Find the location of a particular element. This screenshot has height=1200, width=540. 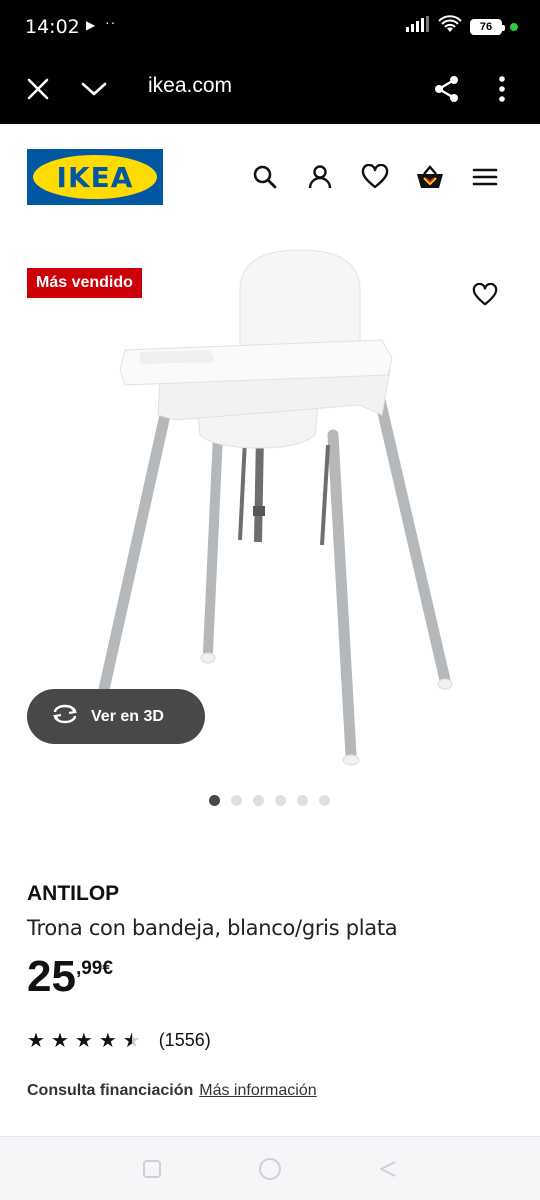

view-3d-button: Ver en 3D is located at coordinates (116, 716).